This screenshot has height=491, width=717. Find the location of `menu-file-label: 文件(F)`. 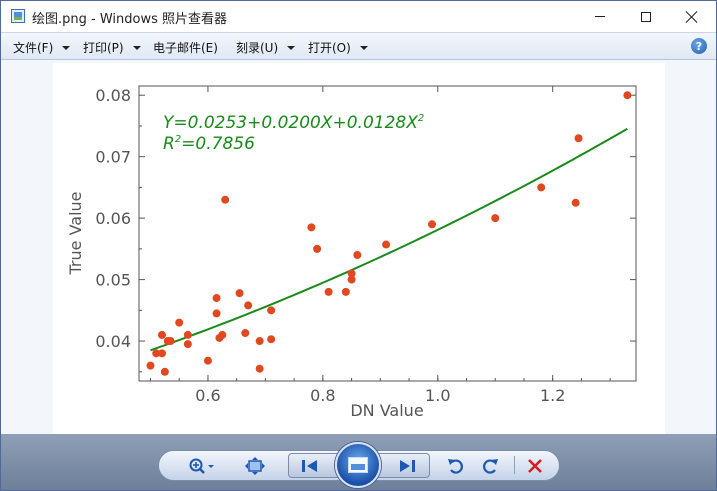

menu-file-label: 文件(F) is located at coordinates (33, 48).